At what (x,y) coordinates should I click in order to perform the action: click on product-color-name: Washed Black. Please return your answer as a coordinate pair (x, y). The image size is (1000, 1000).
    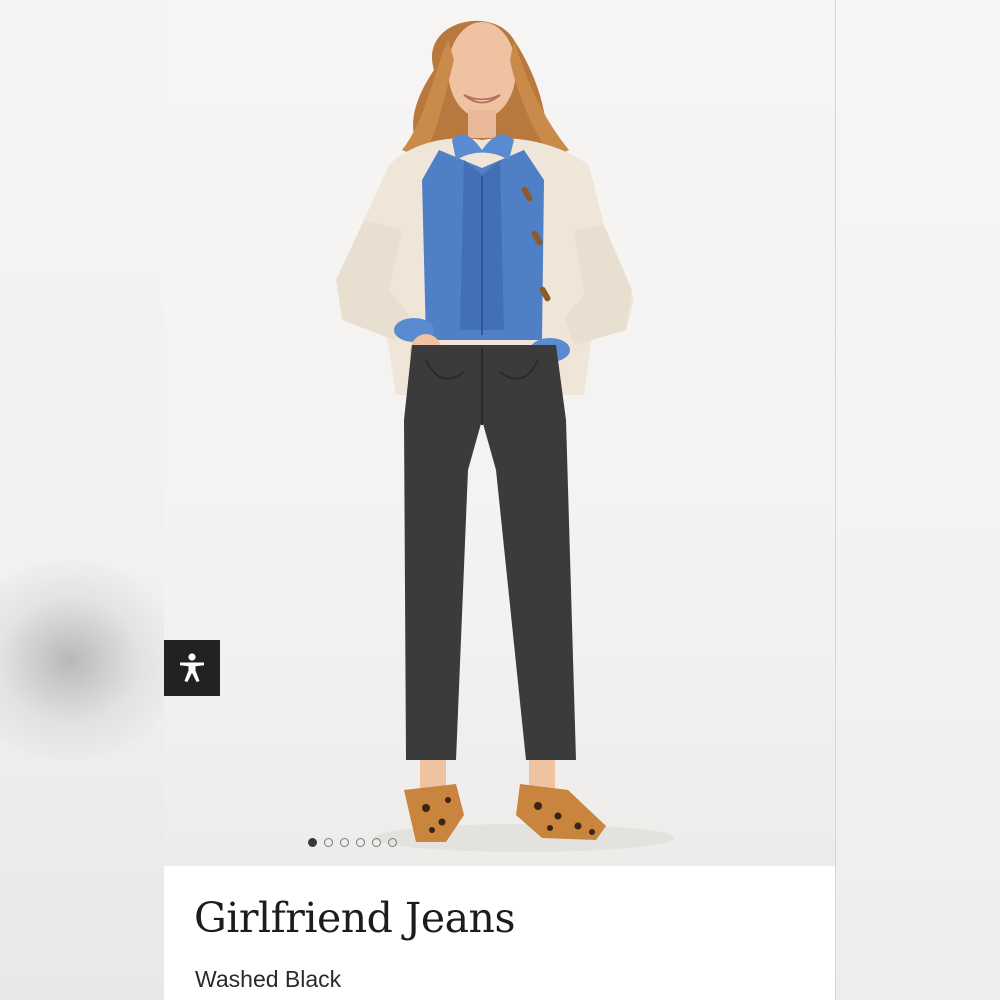
    Looking at the image, I should click on (268, 979).